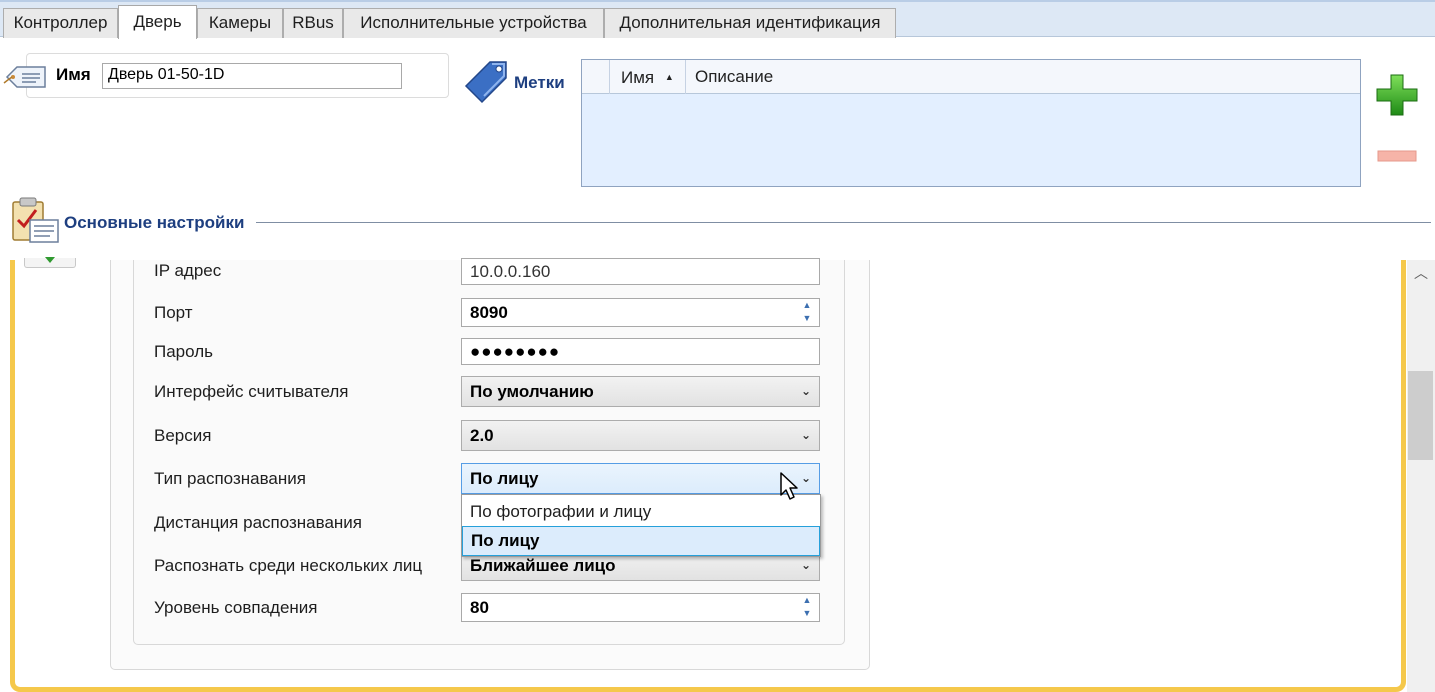  I want to click on tags-label: Метки, so click(539, 82).